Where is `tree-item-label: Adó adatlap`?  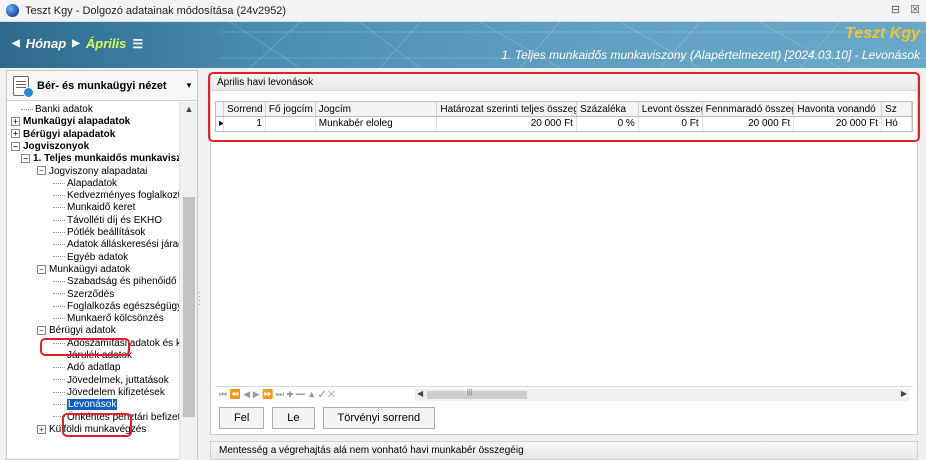 tree-item-label: Adó adatlap is located at coordinates (94, 368).